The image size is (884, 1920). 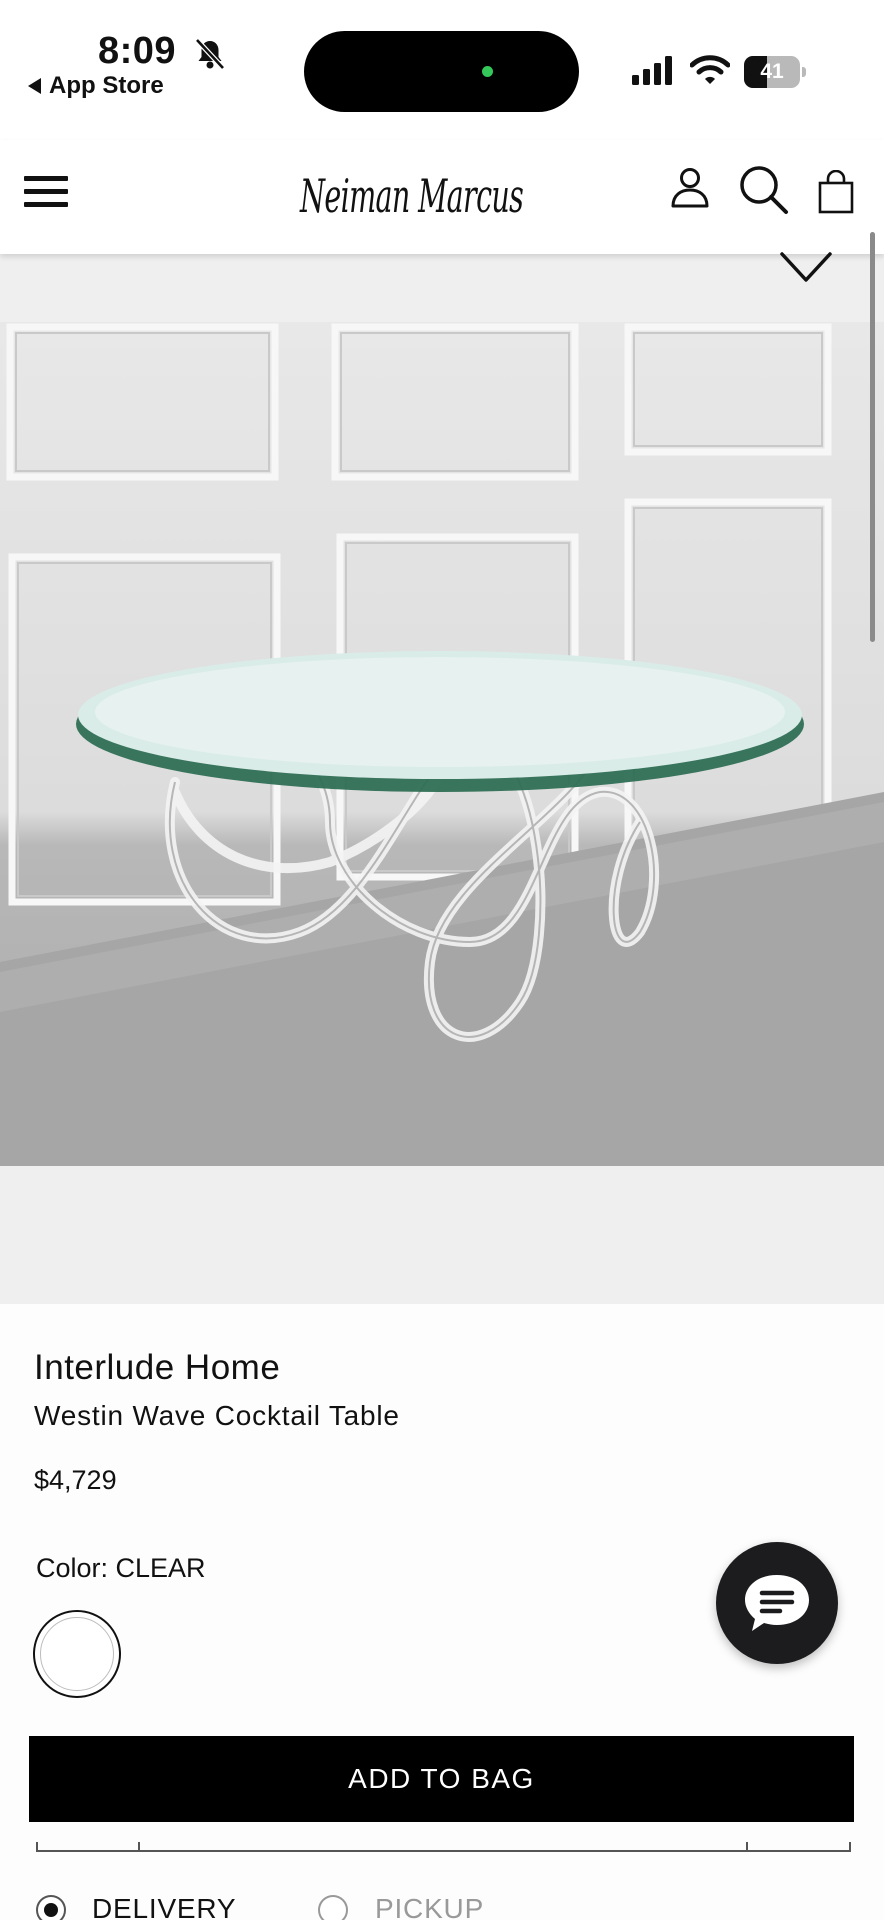 I want to click on battery-percentage: 41, so click(x=772, y=71).